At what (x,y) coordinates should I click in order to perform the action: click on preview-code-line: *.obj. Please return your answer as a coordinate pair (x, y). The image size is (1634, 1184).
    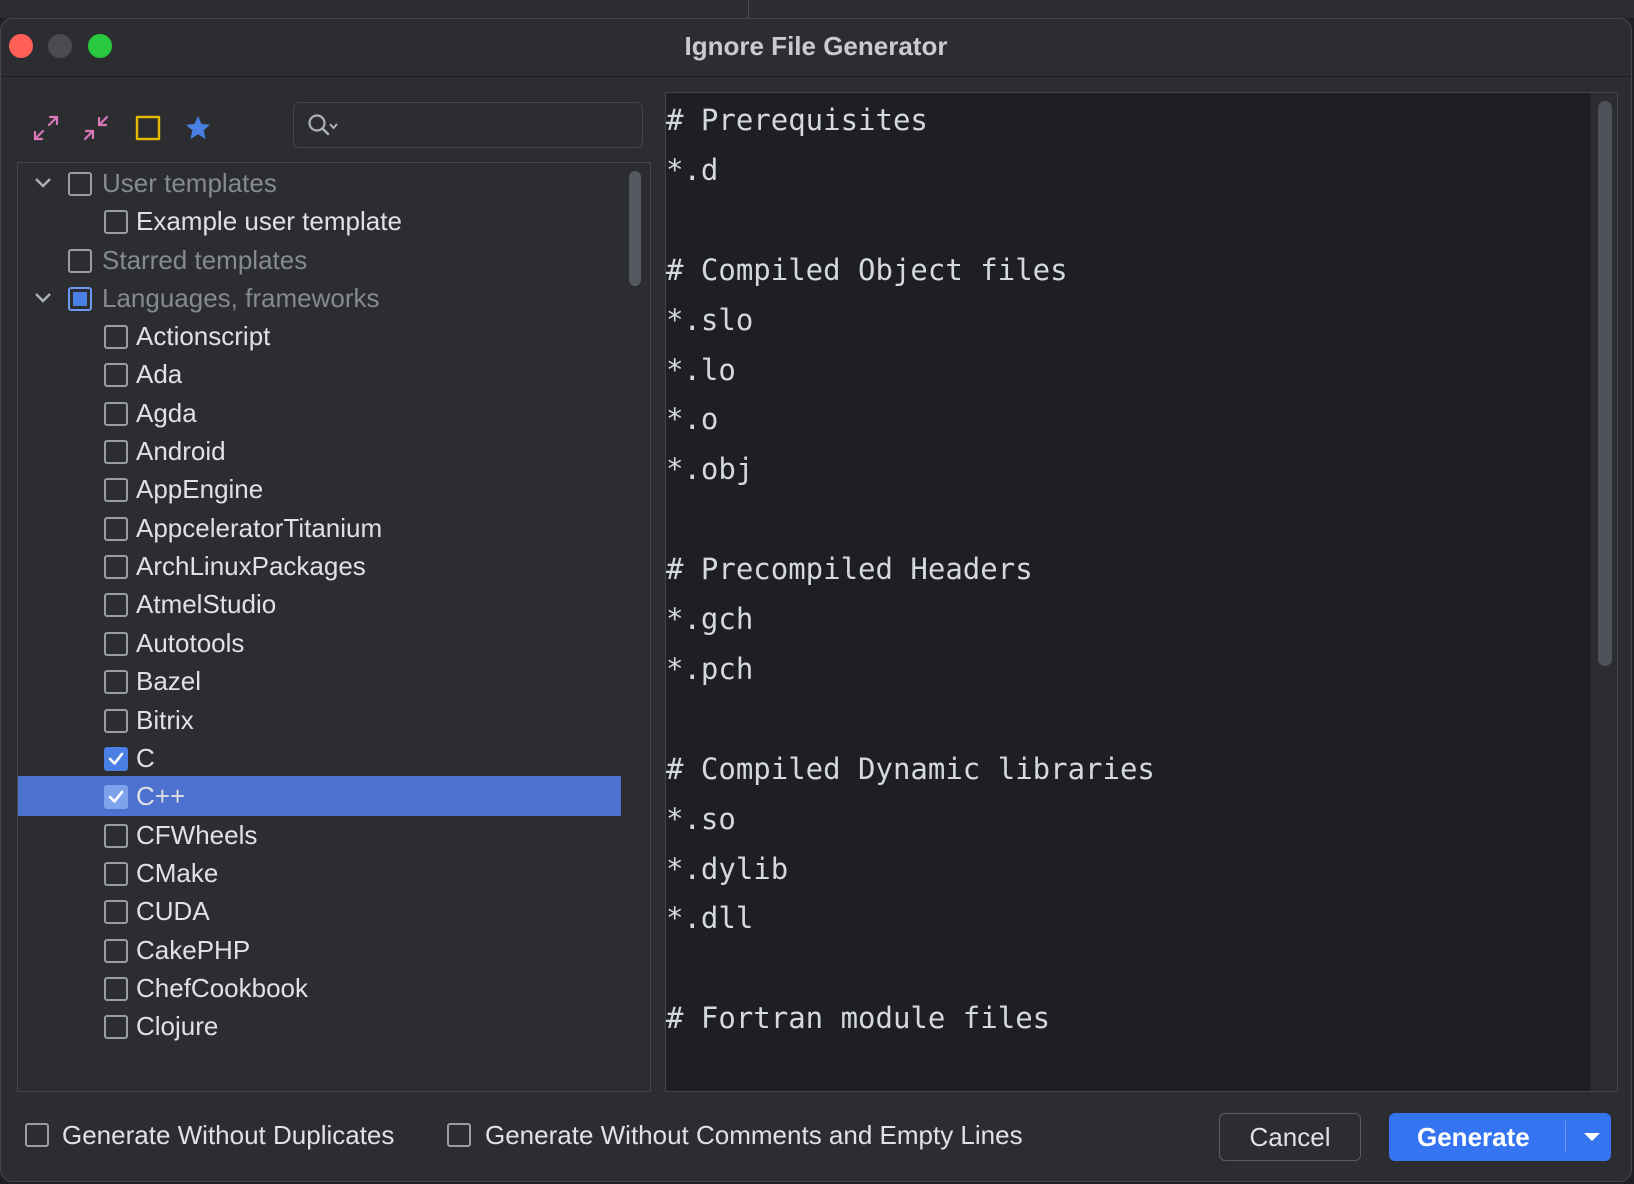
    Looking at the image, I should click on (710, 469).